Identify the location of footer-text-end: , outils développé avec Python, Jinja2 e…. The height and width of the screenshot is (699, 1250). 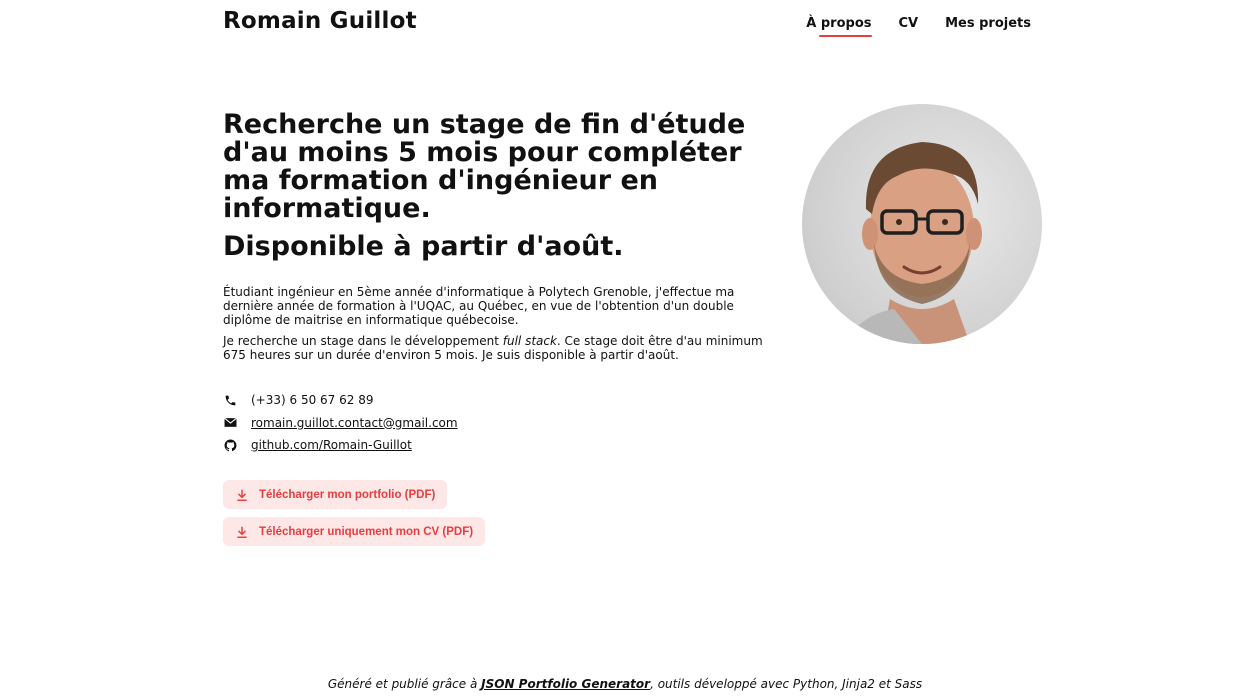
(786, 684).